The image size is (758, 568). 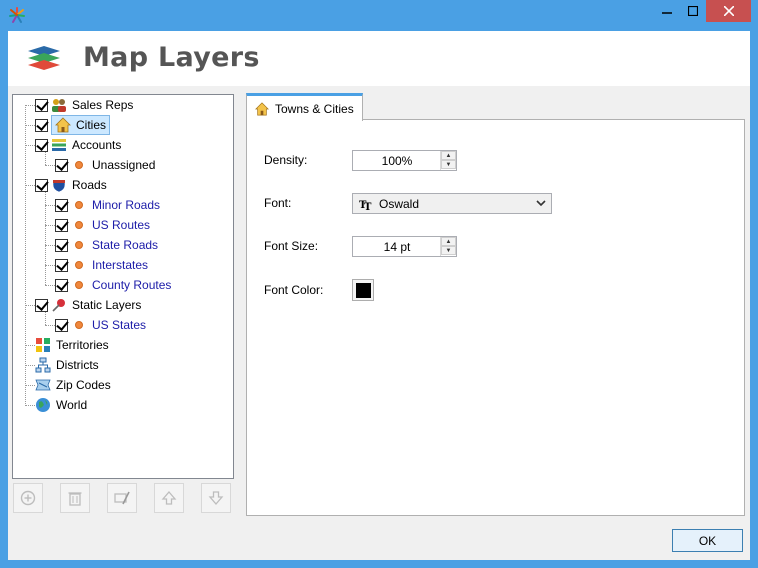 What do you see at coordinates (119, 325) in the screenshot?
I see `tree-item-label: US States` at bounding box center [119, 325].